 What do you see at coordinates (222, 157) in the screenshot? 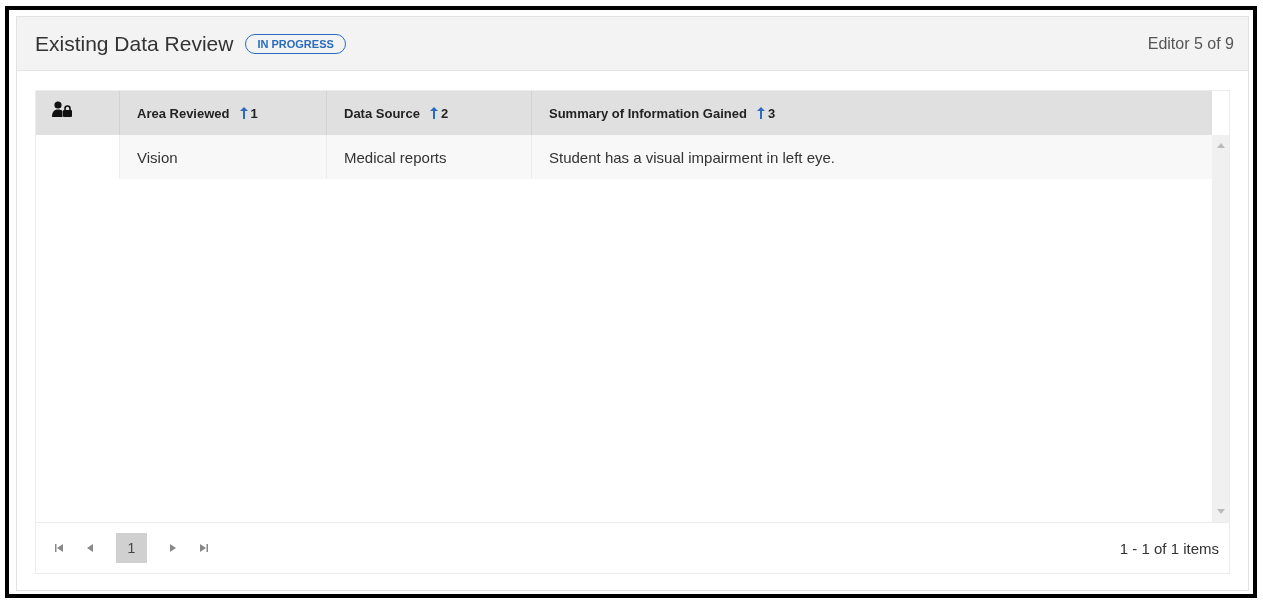
I see `table-cell: Vision` at bounding box center [222, 157].